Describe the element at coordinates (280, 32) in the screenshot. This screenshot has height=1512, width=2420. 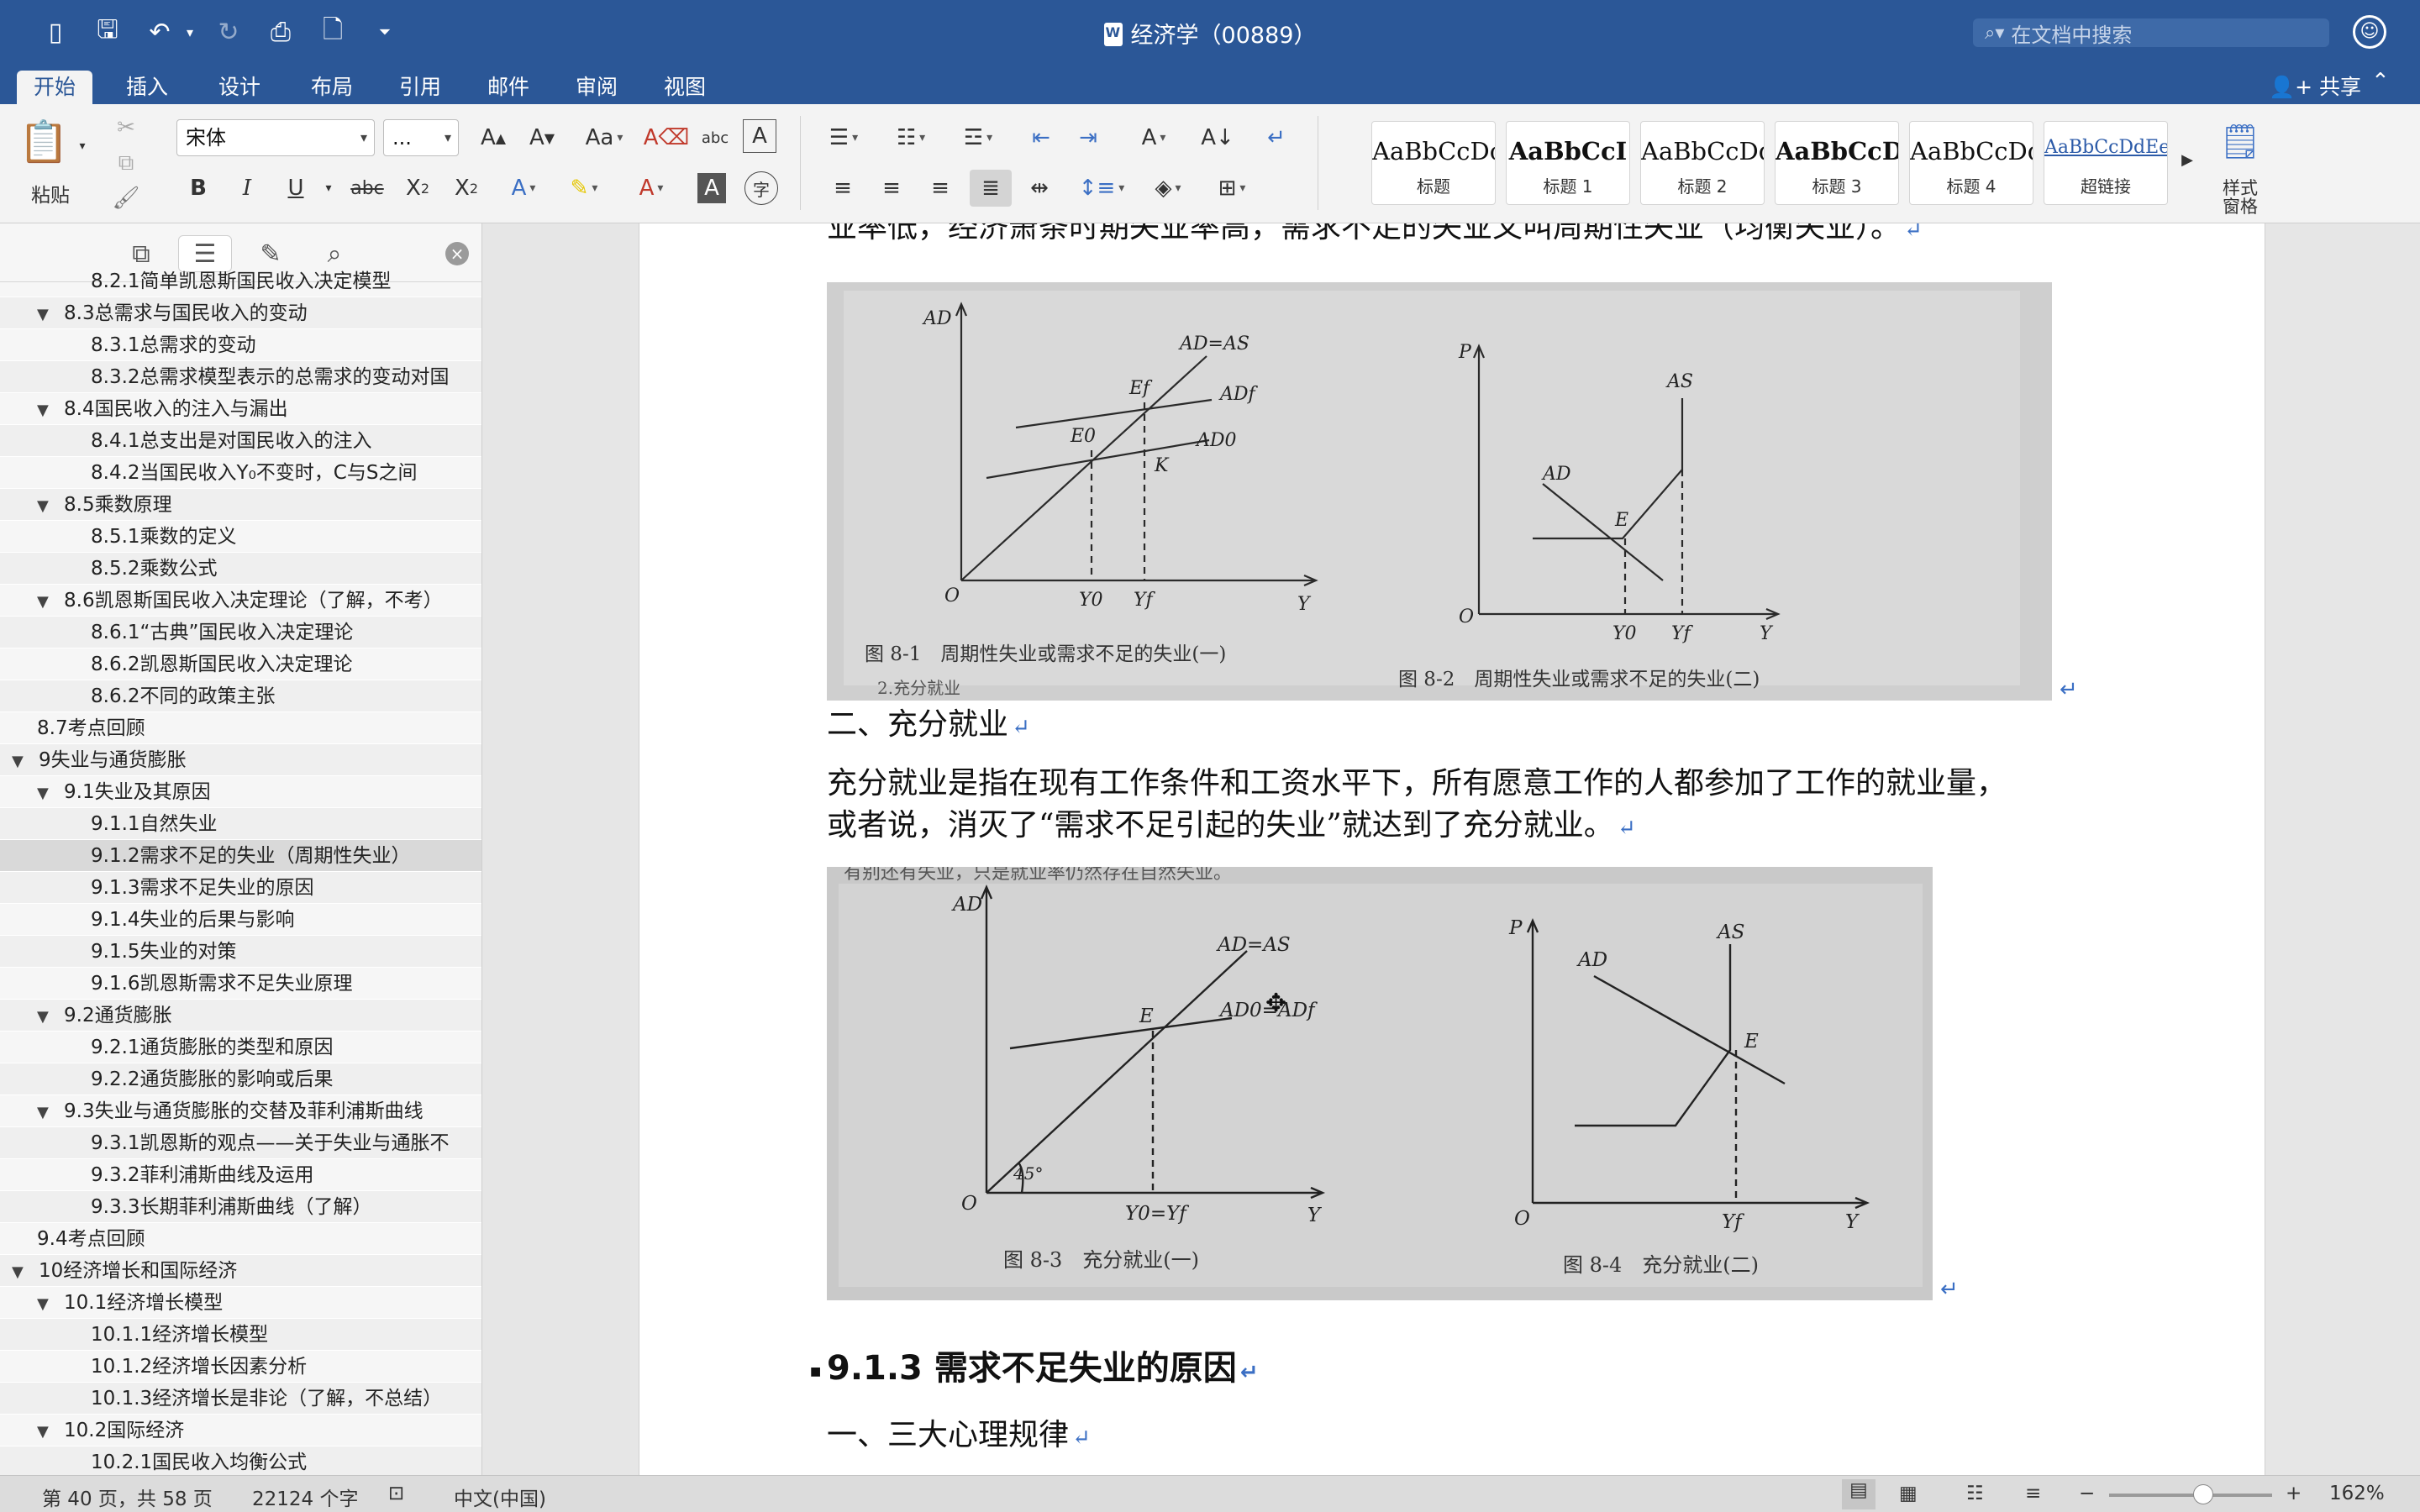
I see `print-icon: ⎙` at that location.